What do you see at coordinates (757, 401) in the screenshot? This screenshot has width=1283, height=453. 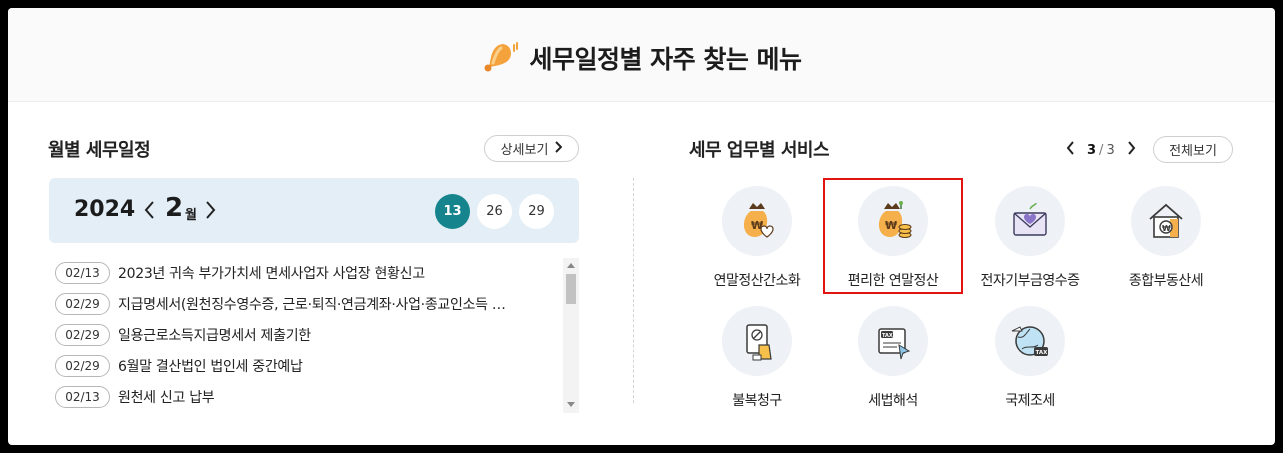 I see `service-label: 불복청구` at bounding box center [757, 401].